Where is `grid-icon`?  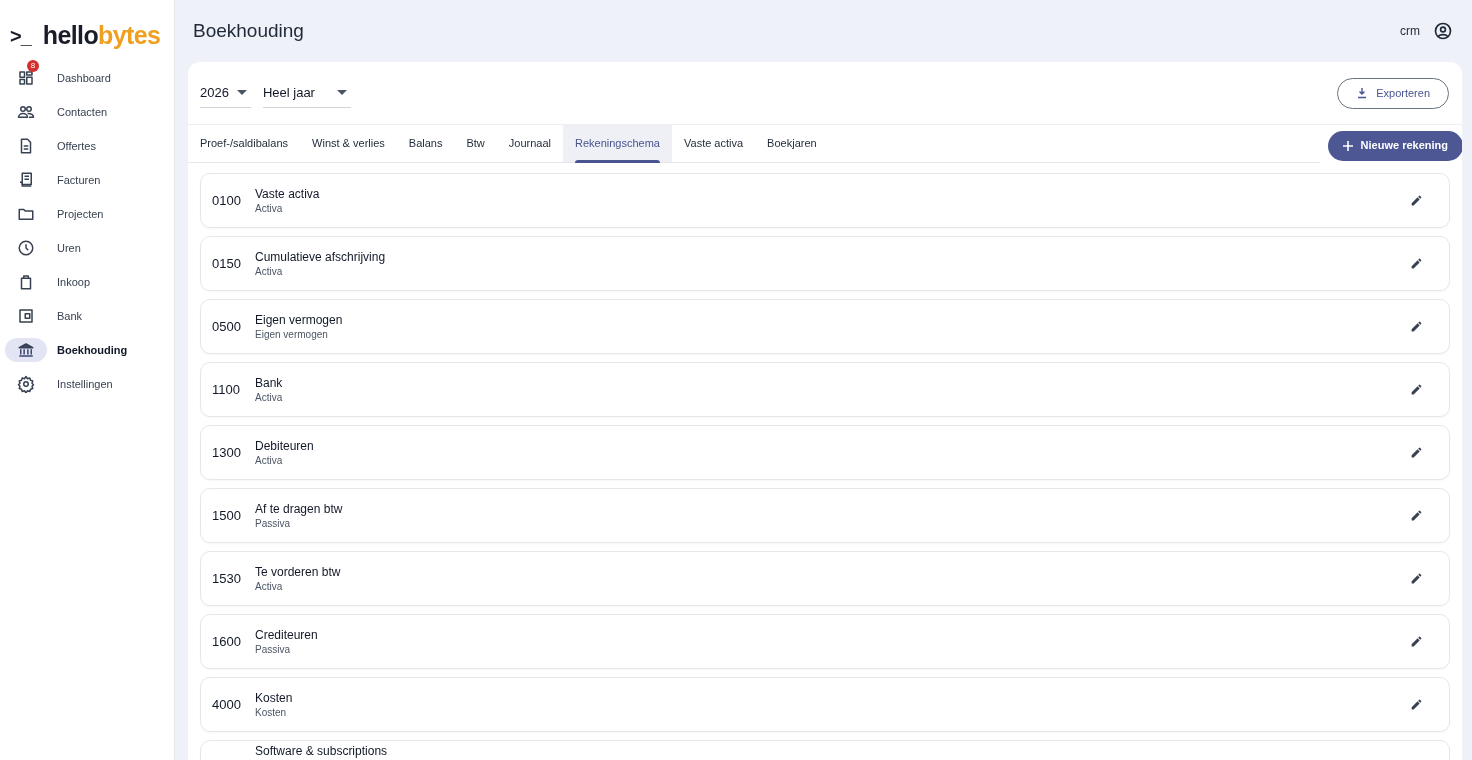
grid-icon is located at coordinates (26, 78).